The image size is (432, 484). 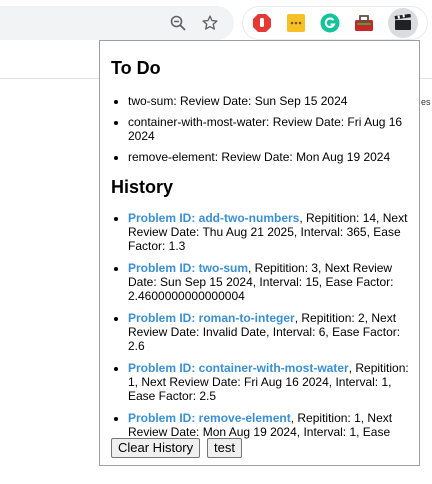 I want to click on problem-link: Problem ID: two-sum, so click(x=188, y=268).